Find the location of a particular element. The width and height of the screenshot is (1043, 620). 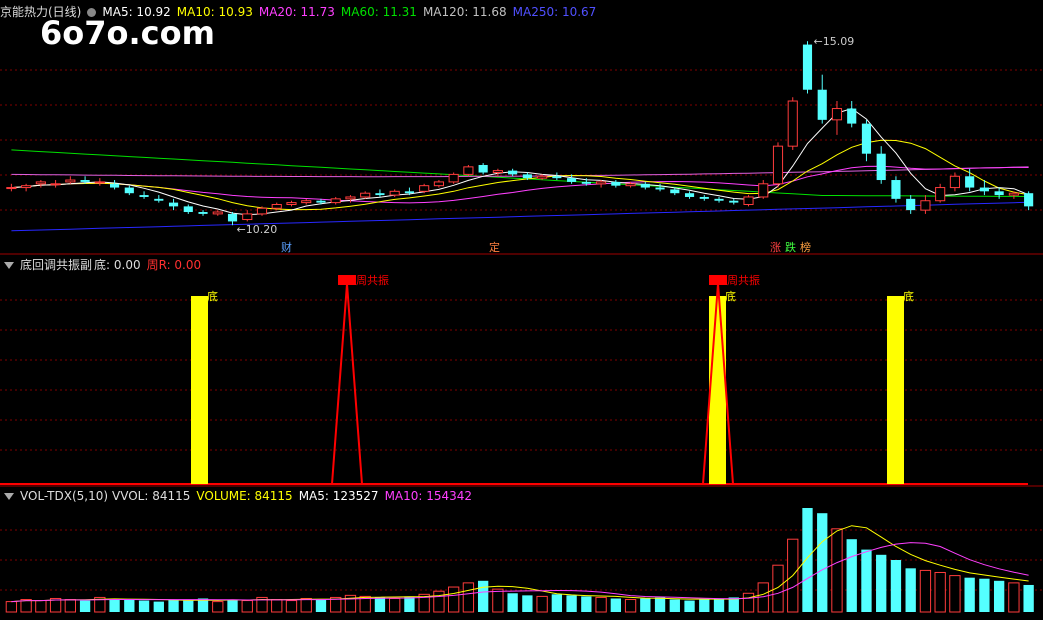

di-value: 底: 0.00 is located at coordinates (117, 265).